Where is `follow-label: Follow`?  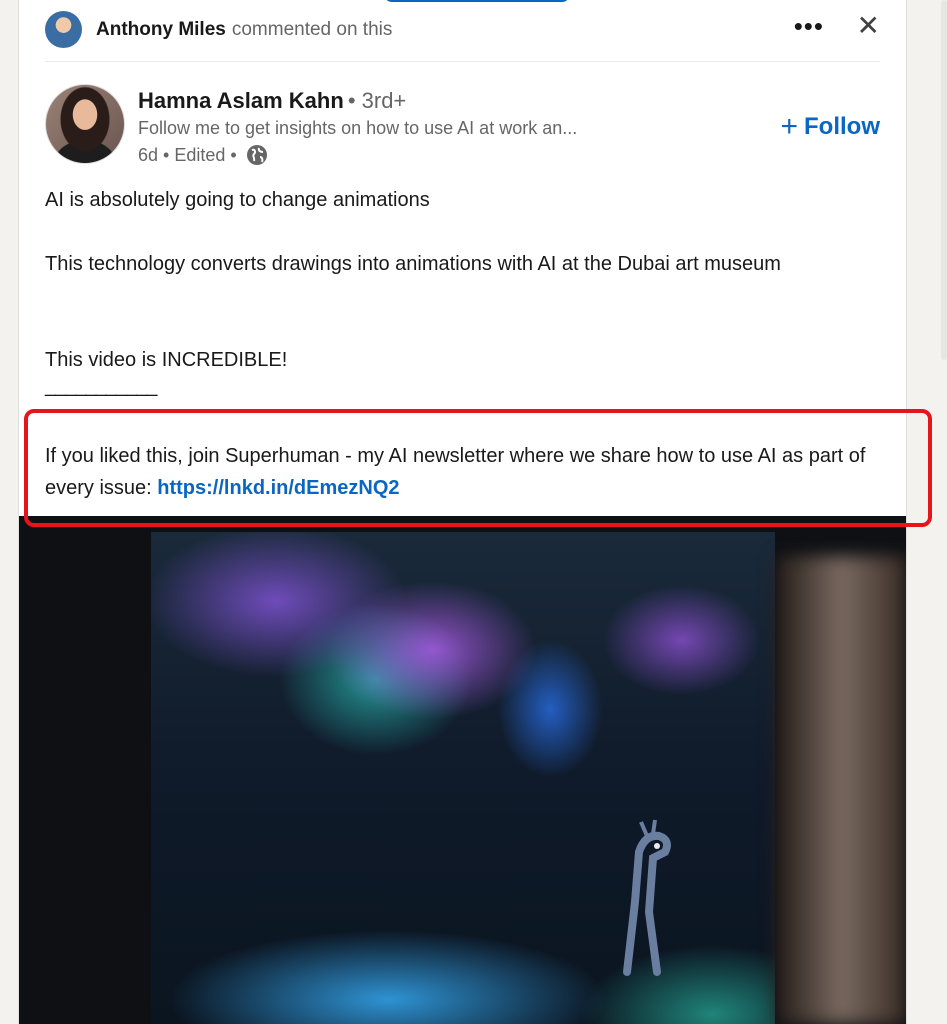 follow-label: Follow is located at coordinates (842, 126).